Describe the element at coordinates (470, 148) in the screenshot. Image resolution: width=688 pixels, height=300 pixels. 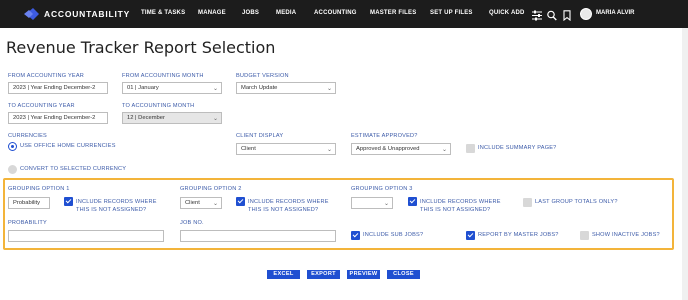
I see `include-summary-checkbox` at that location.